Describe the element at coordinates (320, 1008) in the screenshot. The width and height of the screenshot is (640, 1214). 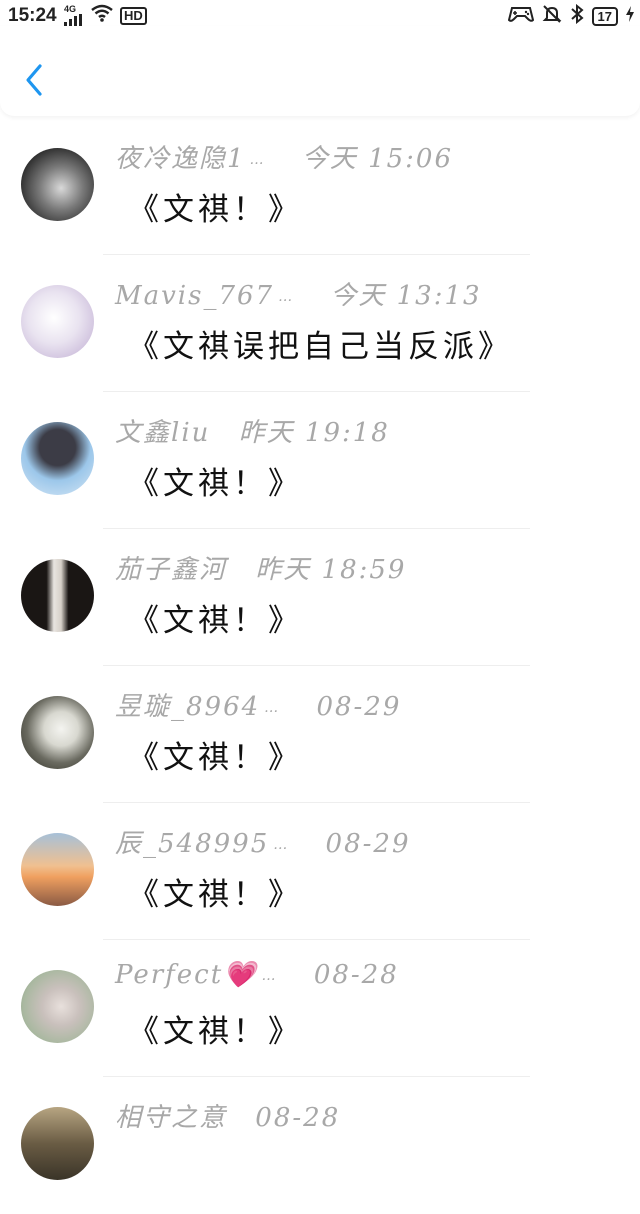
I see `comment-item: Perfect💗… 08-28 《文祺！》` at that location.